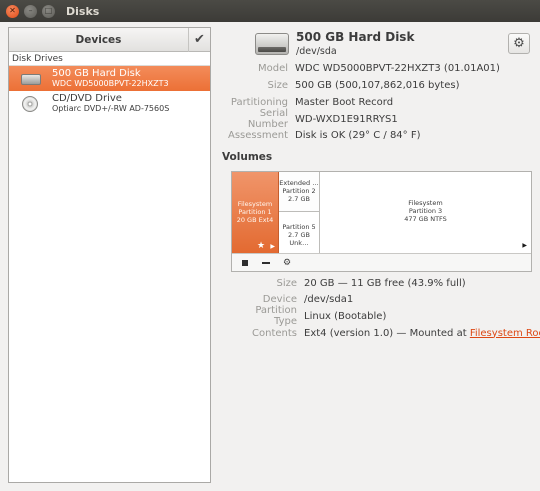  What do you see at coordinates (425, 219) in the screenshot?
I see `volume-label: 477 GB NTFS` at bounding box center [425, 219].